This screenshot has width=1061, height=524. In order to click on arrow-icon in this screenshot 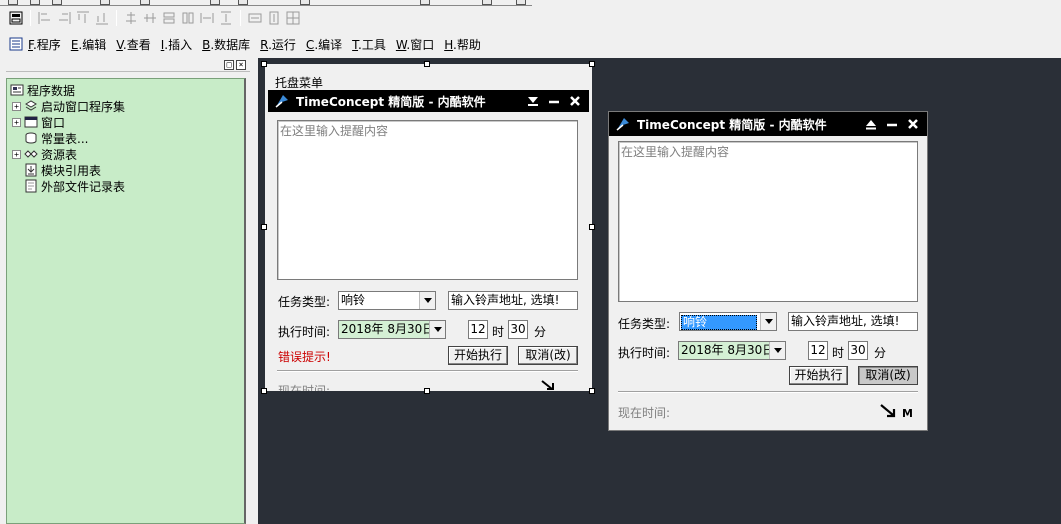, I will do `click(889, 413)`.